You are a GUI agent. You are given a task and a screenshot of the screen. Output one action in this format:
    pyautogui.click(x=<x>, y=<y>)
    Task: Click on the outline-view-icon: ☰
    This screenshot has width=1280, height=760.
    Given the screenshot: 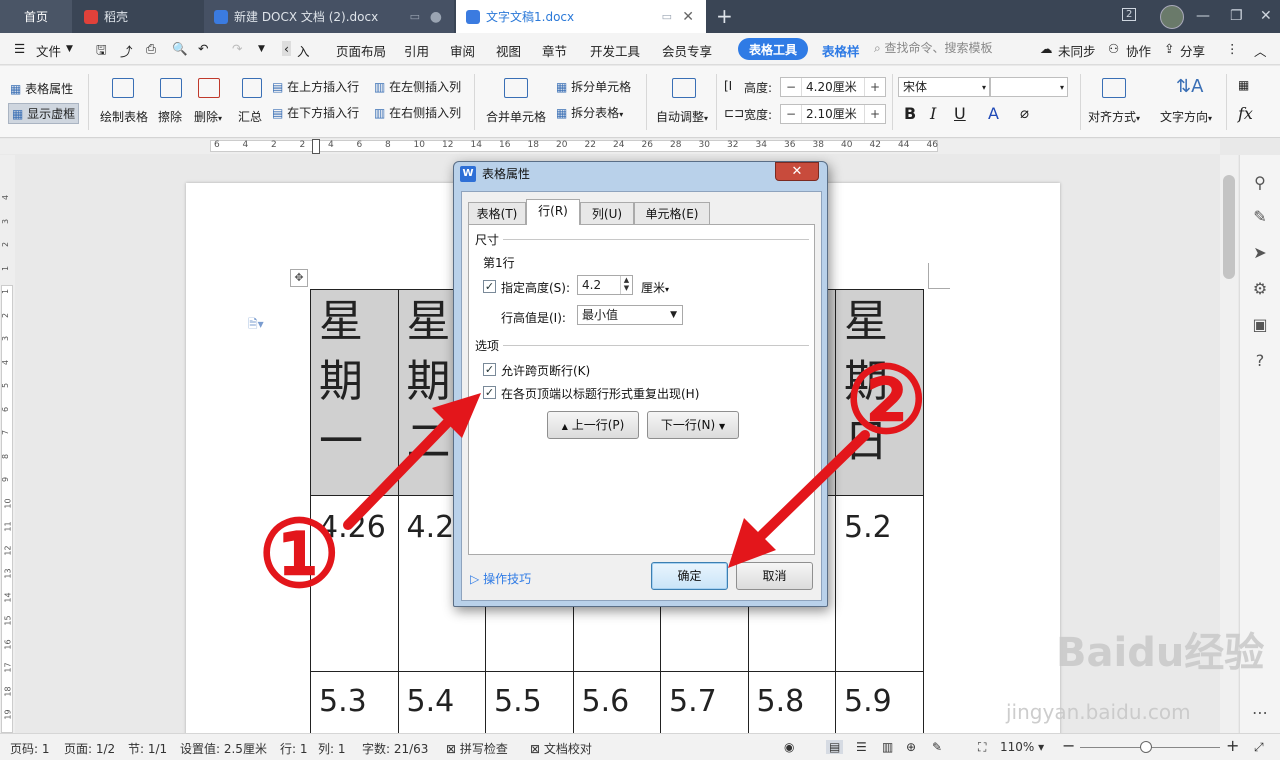 What is the action you would take?
    pyautogui.click(x=861, y=747)
    